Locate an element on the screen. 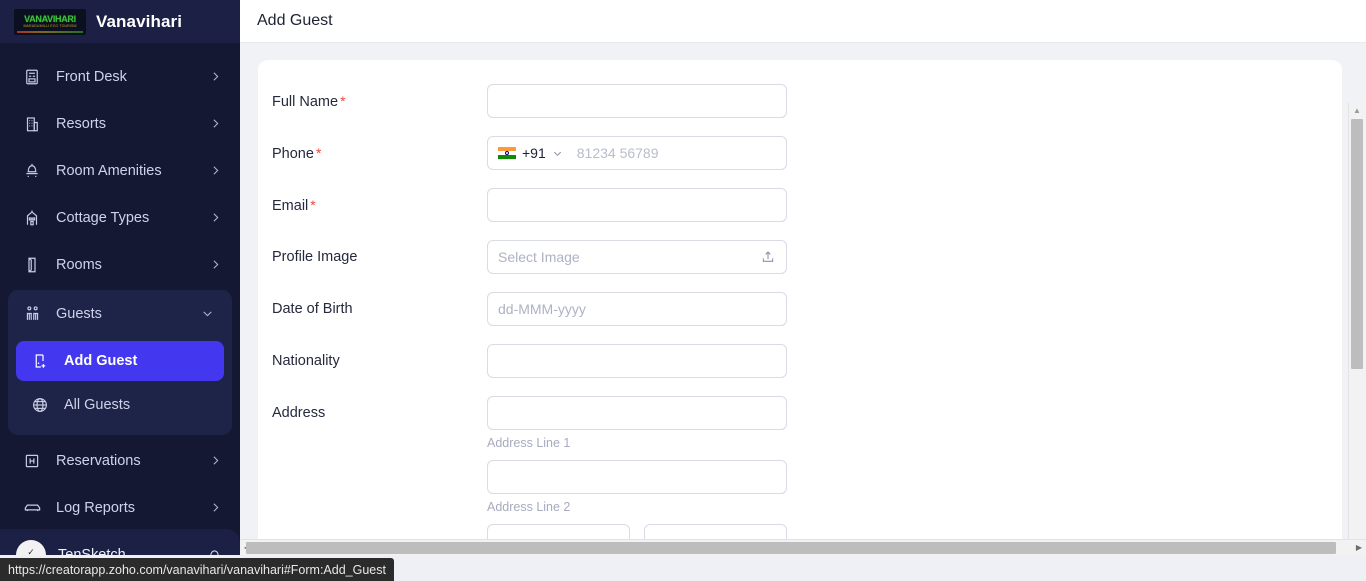 The image size is (1366, 581). field-row-profile-image: Profile Image Select Image is located at coordinates (807, 260).